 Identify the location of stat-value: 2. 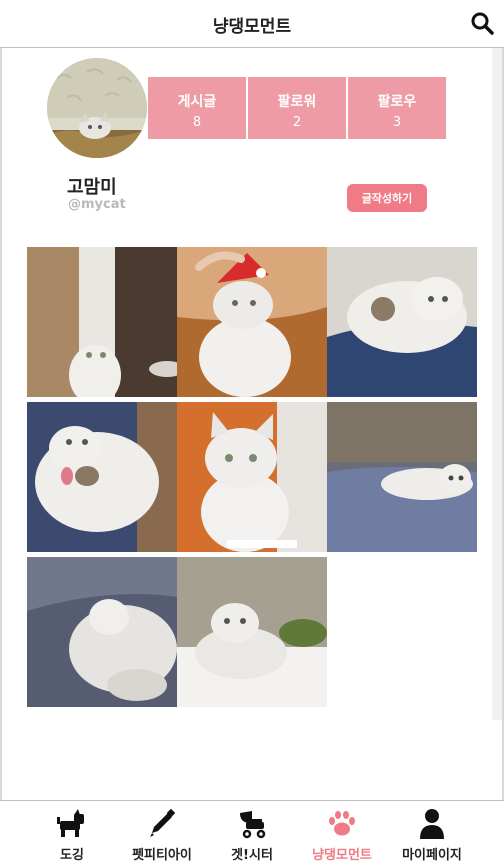
(297, 122).